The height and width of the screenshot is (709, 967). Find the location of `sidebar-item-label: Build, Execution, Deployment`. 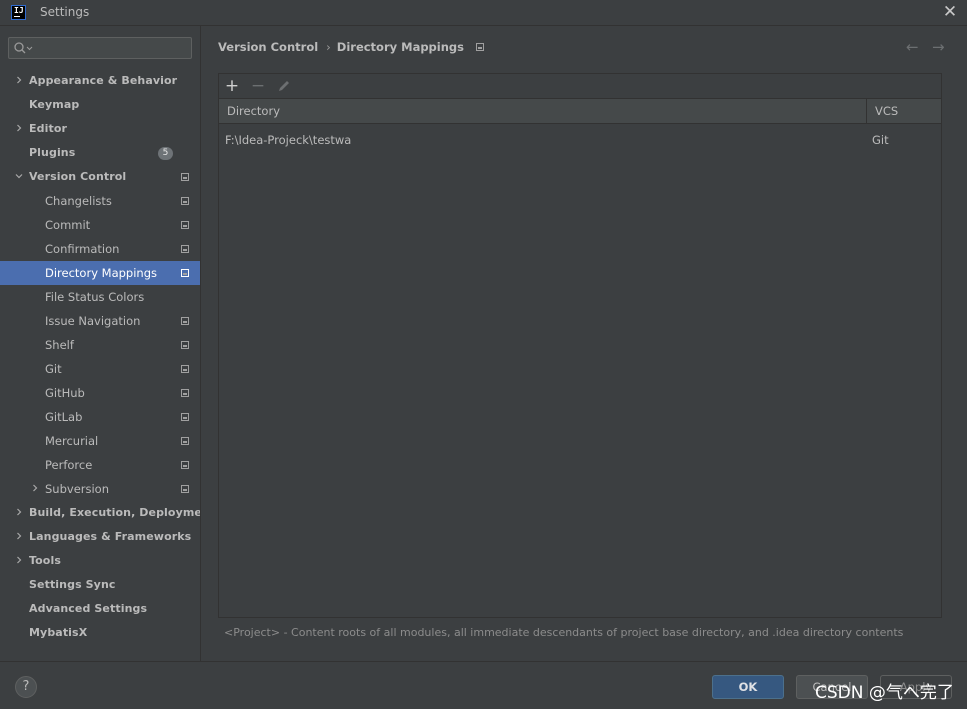

sidebar-item-label: Build, Execution, Deployment is located at coordinates (122, 512).